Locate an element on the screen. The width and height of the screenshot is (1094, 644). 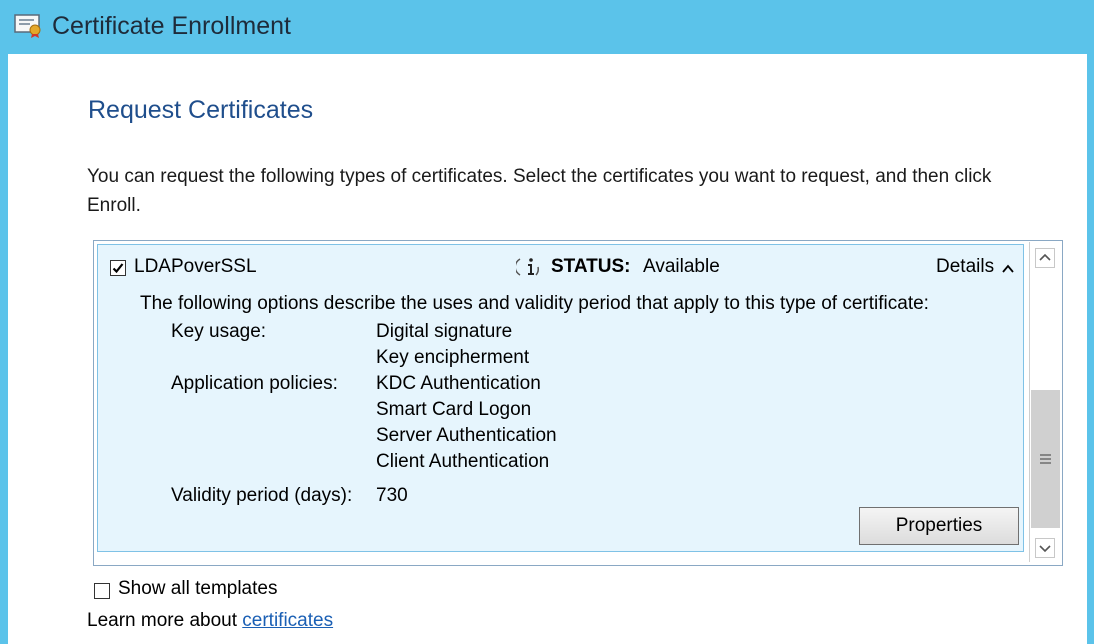
learn-more-prefix: Learn more about is located at coordinates (165, 620).